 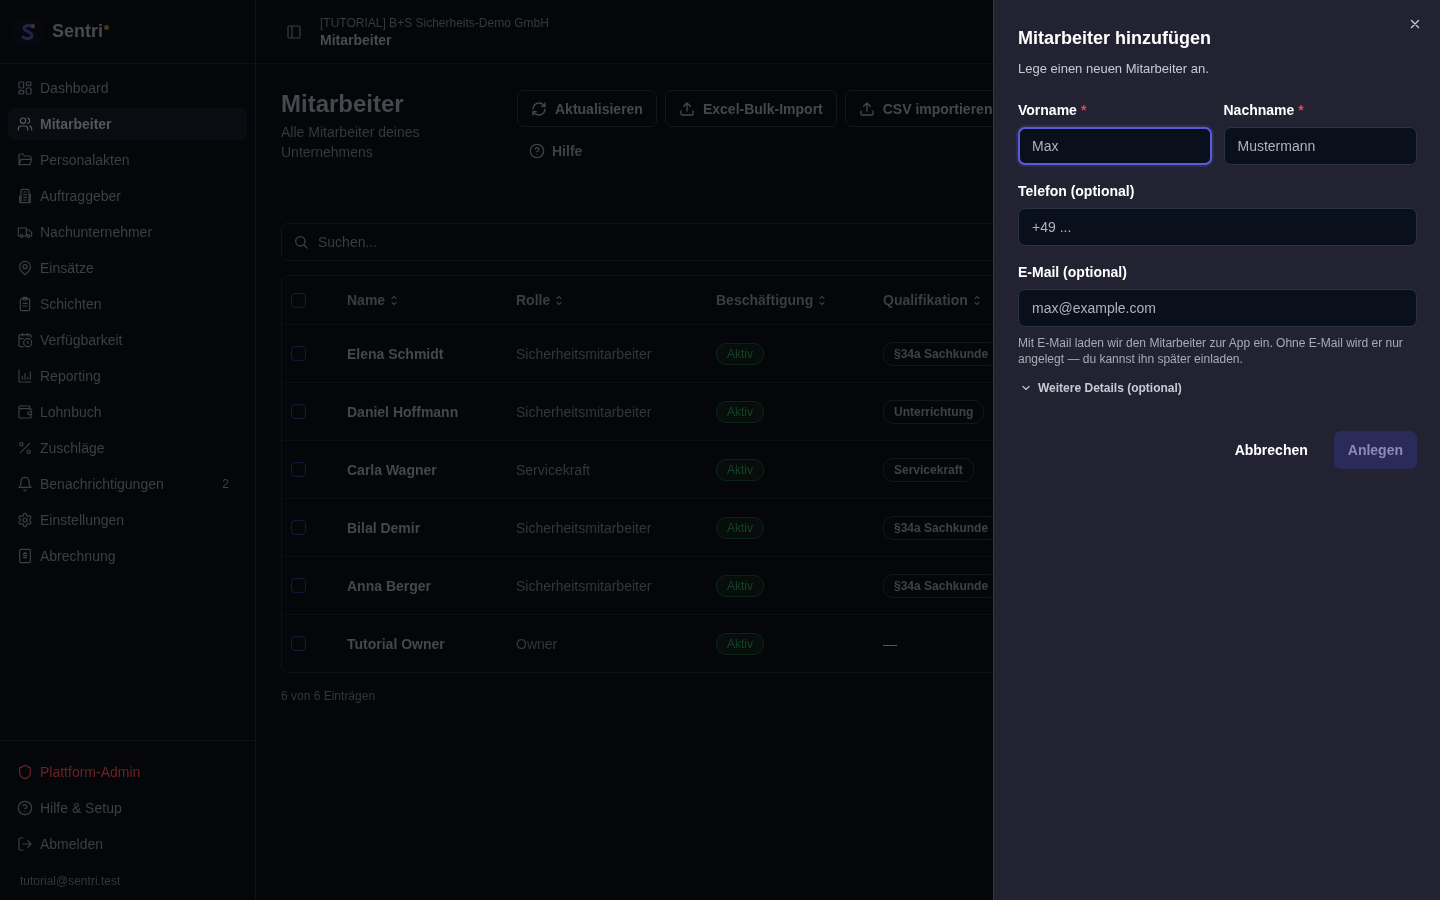 I want to click on close-icon, so click(x=1415, y=24).